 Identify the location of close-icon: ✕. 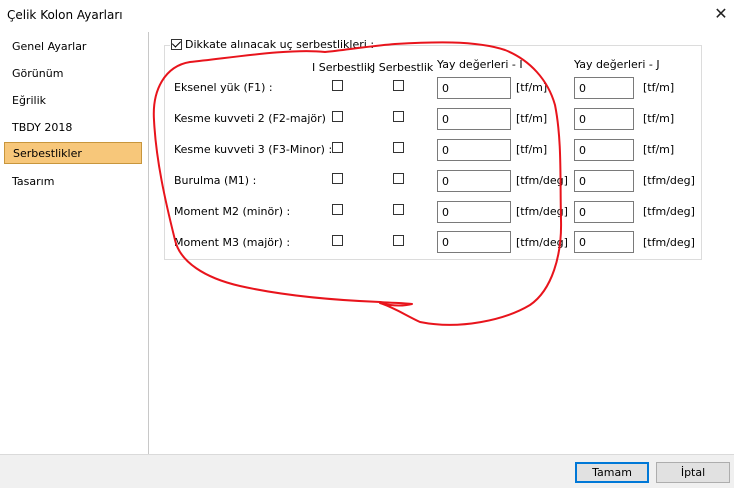
(721, 14).